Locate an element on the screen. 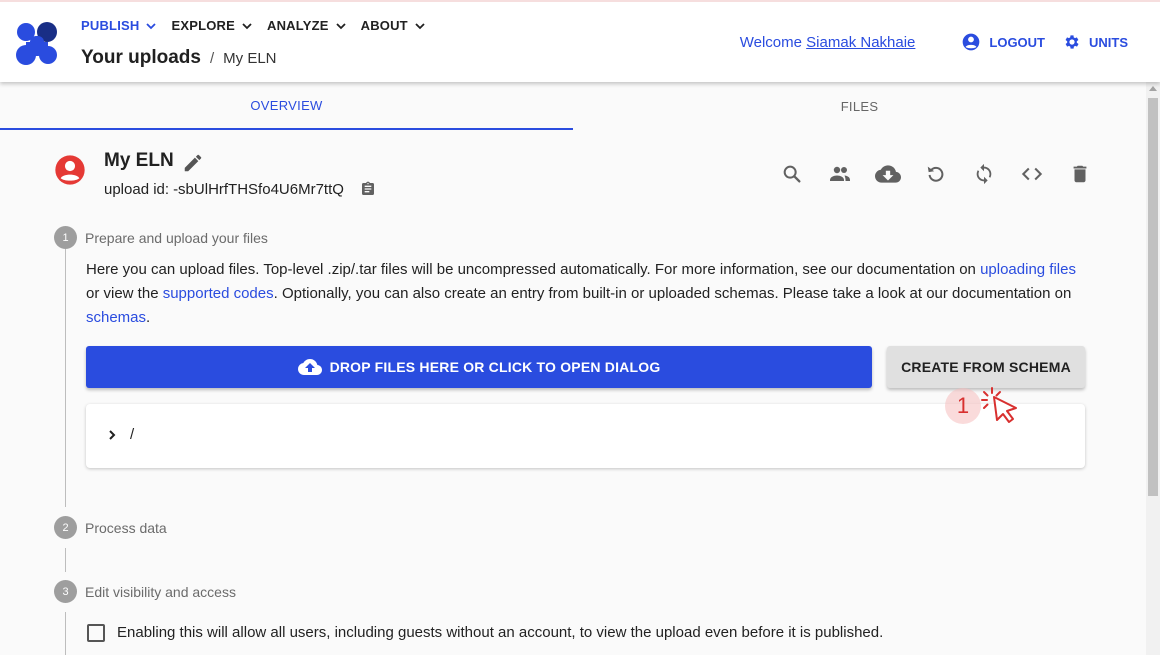 The image size is (1160, 655). logout-button: LOGOUT is located at coordinates (1003, 42).